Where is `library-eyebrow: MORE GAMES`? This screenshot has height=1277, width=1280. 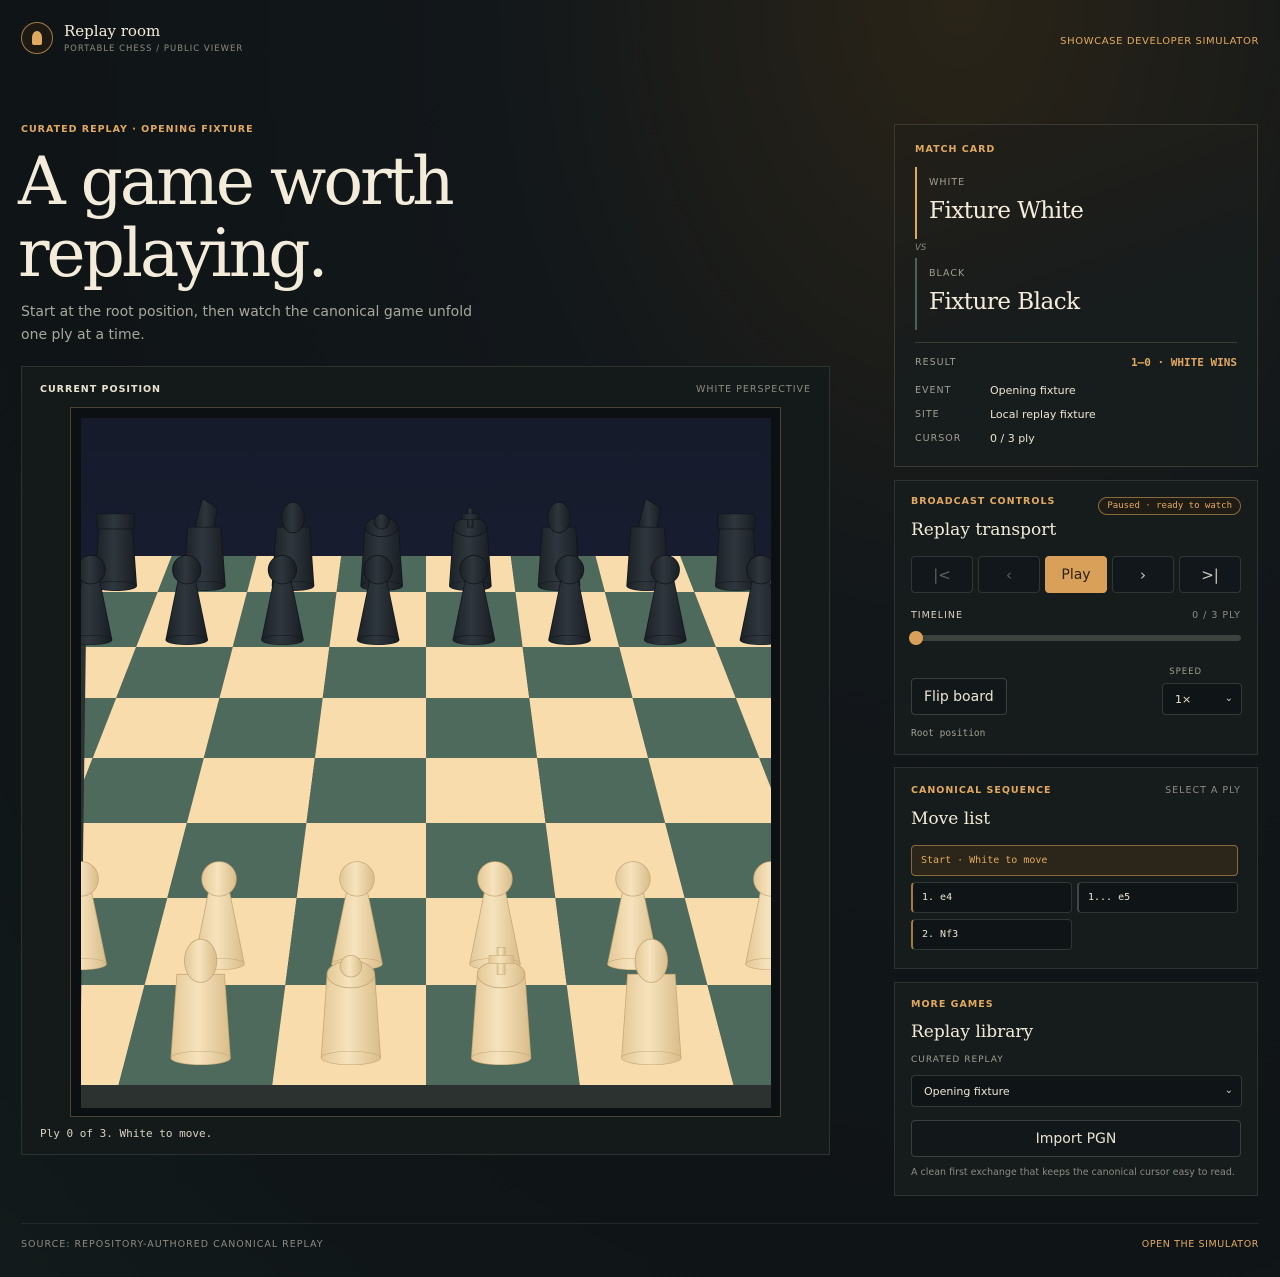 library-eyebrow: MORE GAMES is located at coordinates (952, 1004).